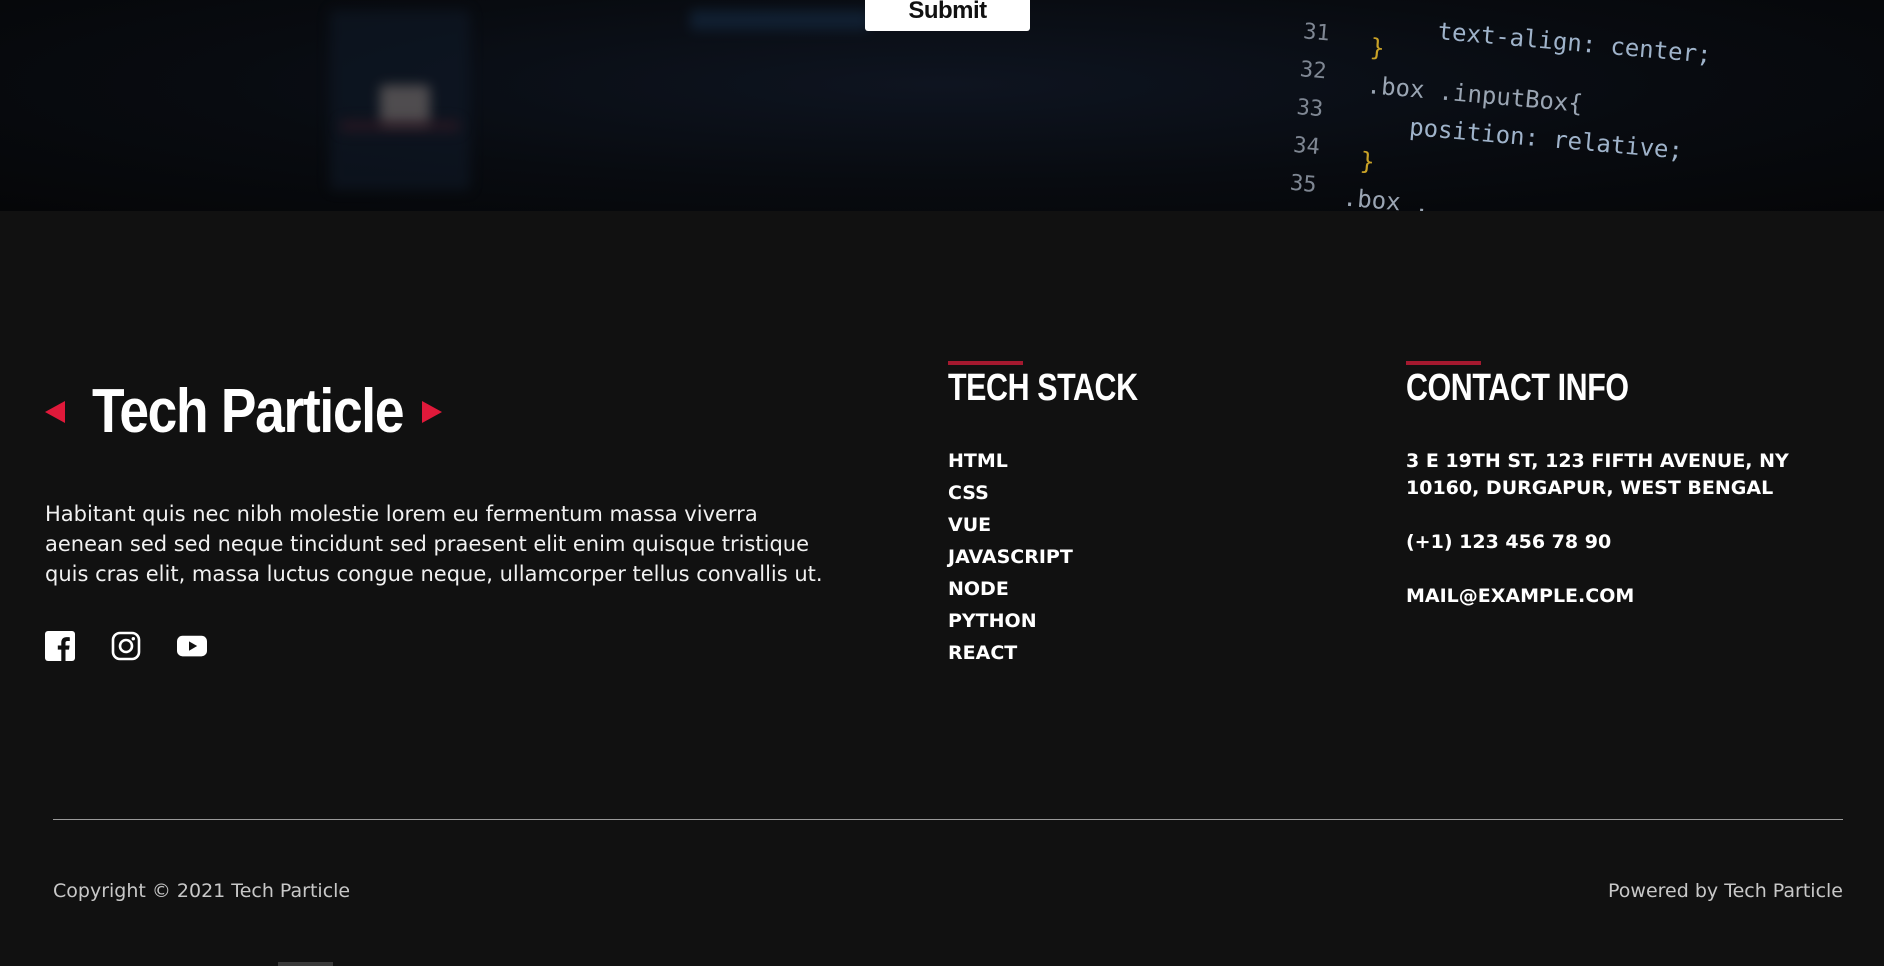  I want to click on social-links, so click(126, 646).